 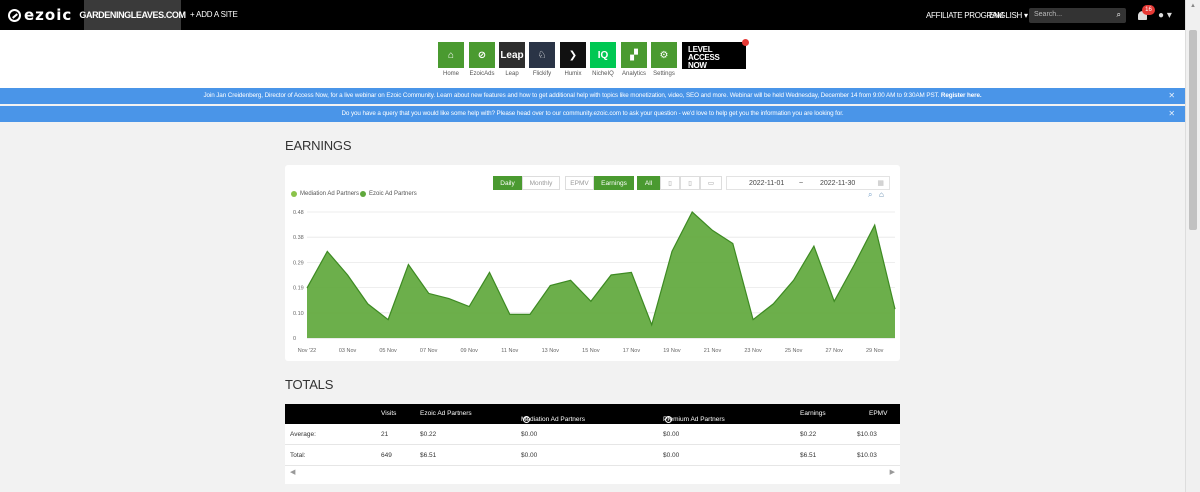 What do you see at coordinates (573, 55) in the screenshot?
I see `humix-icon: ❯` at bounding box center [573, 55].